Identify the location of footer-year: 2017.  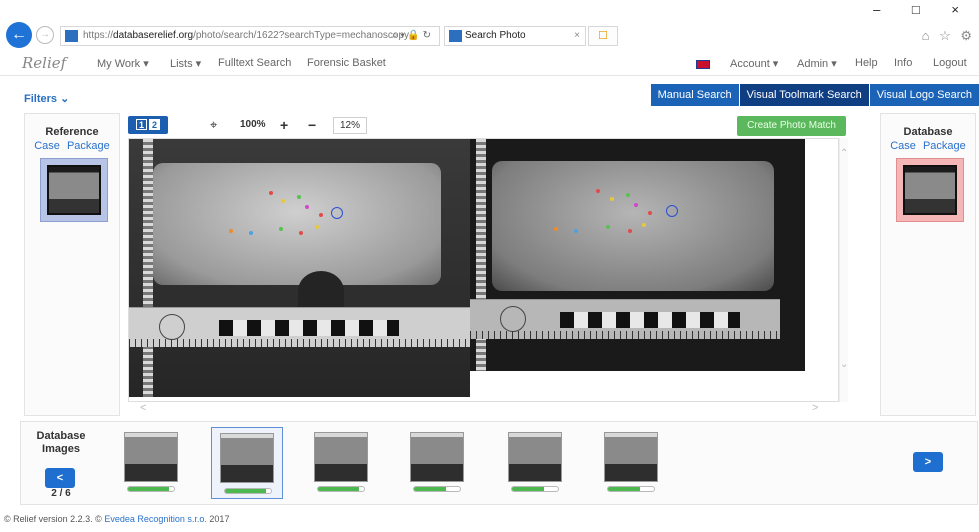
(219, 519).